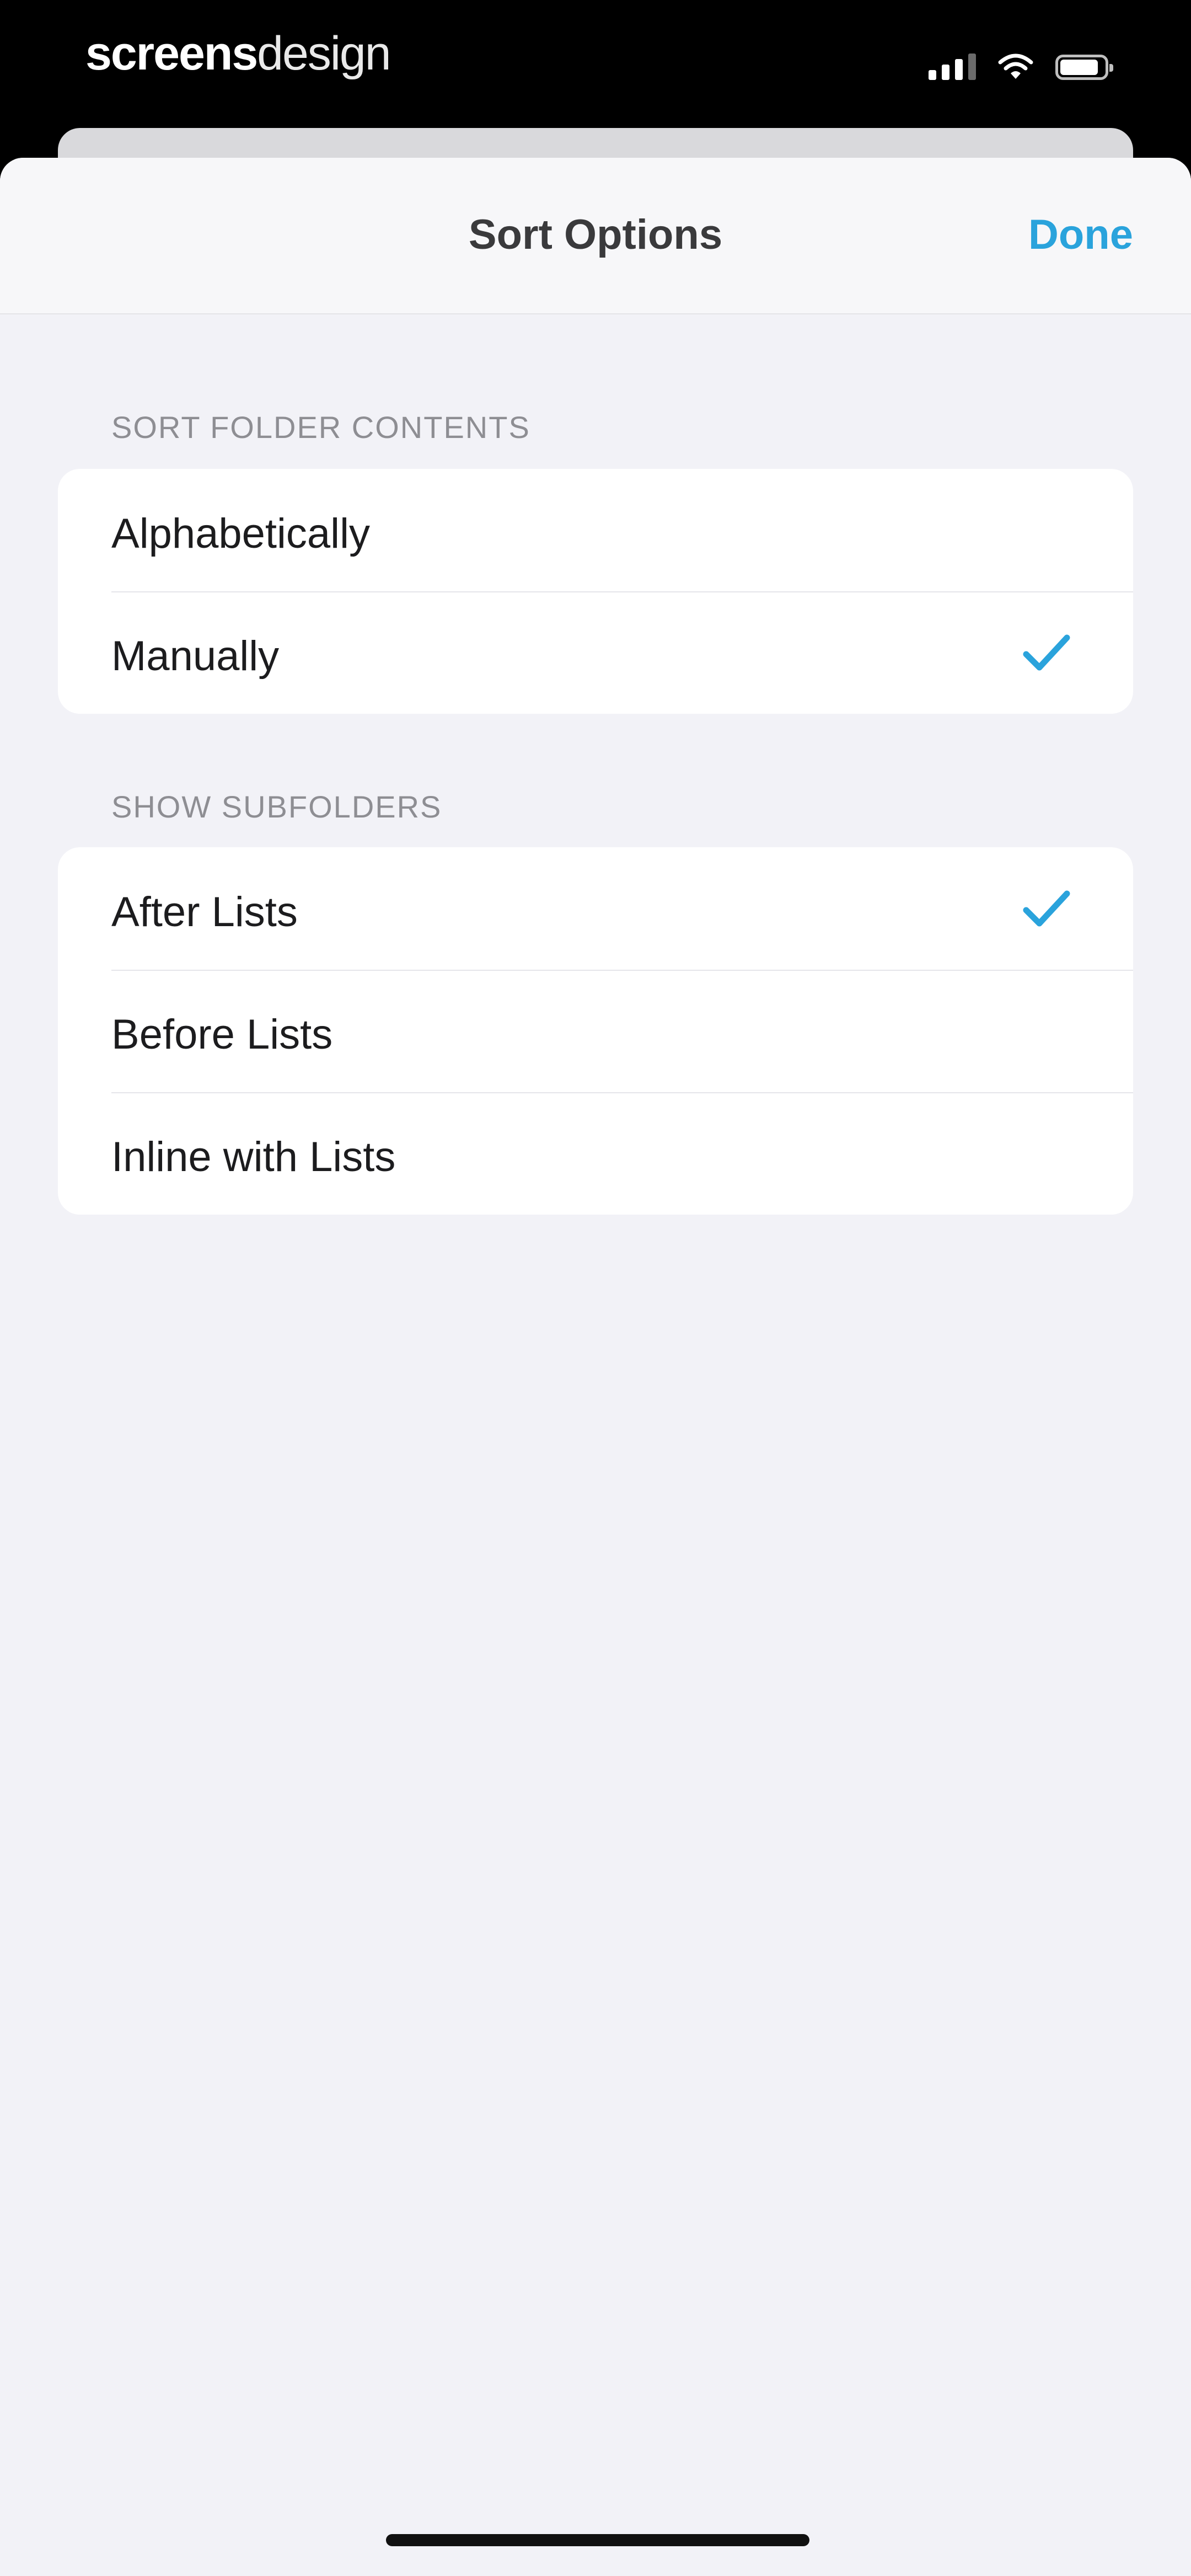  I want to click on option-label: Before Lists, so click(222, 1034).